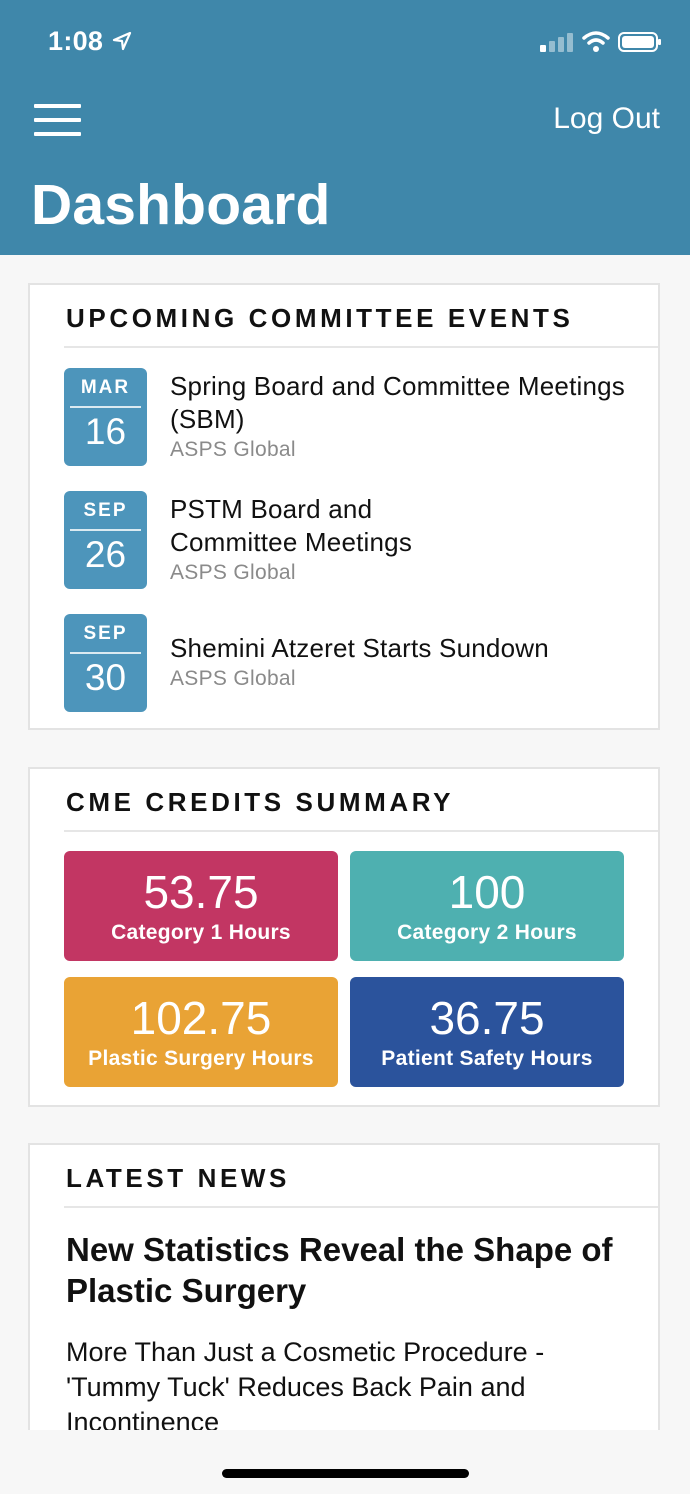 This screenshot has height=1494, width=690. What do you see at coordinates (105, 554) in the screenshot?
I see `date-day: 26` at bounding box center [105, 554].